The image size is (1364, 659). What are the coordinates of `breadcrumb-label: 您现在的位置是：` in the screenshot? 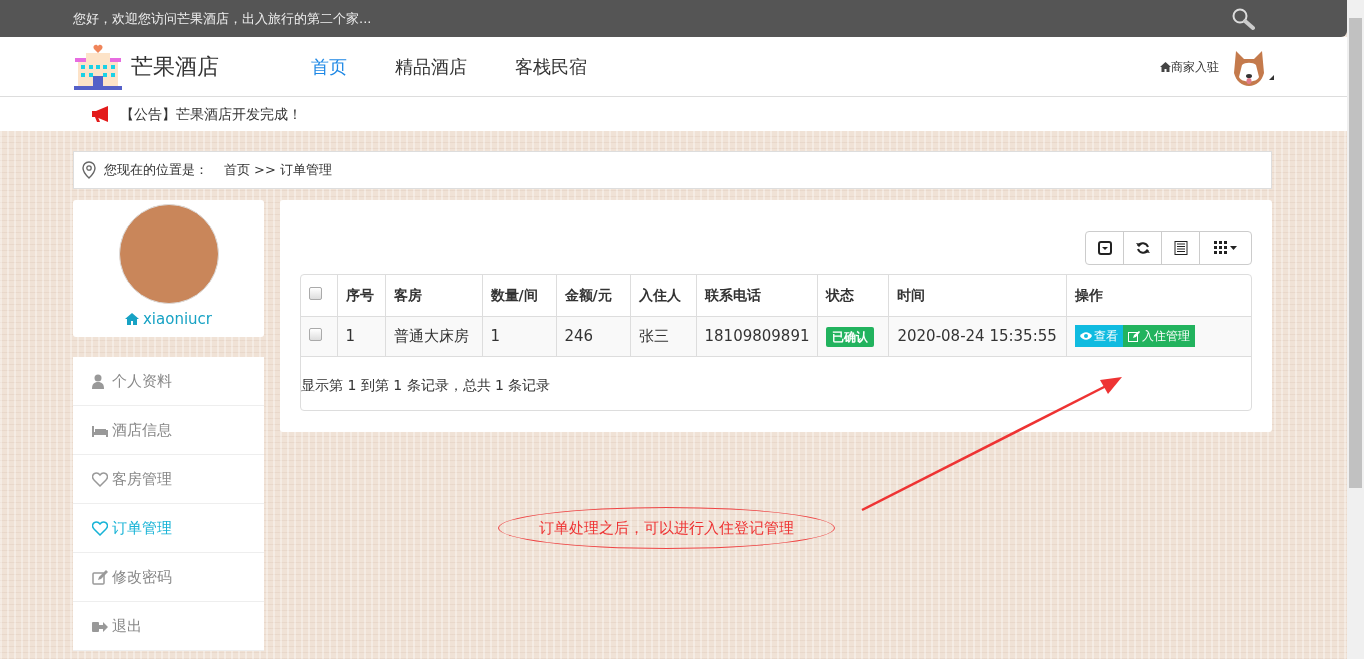 It's located at (156, 170).